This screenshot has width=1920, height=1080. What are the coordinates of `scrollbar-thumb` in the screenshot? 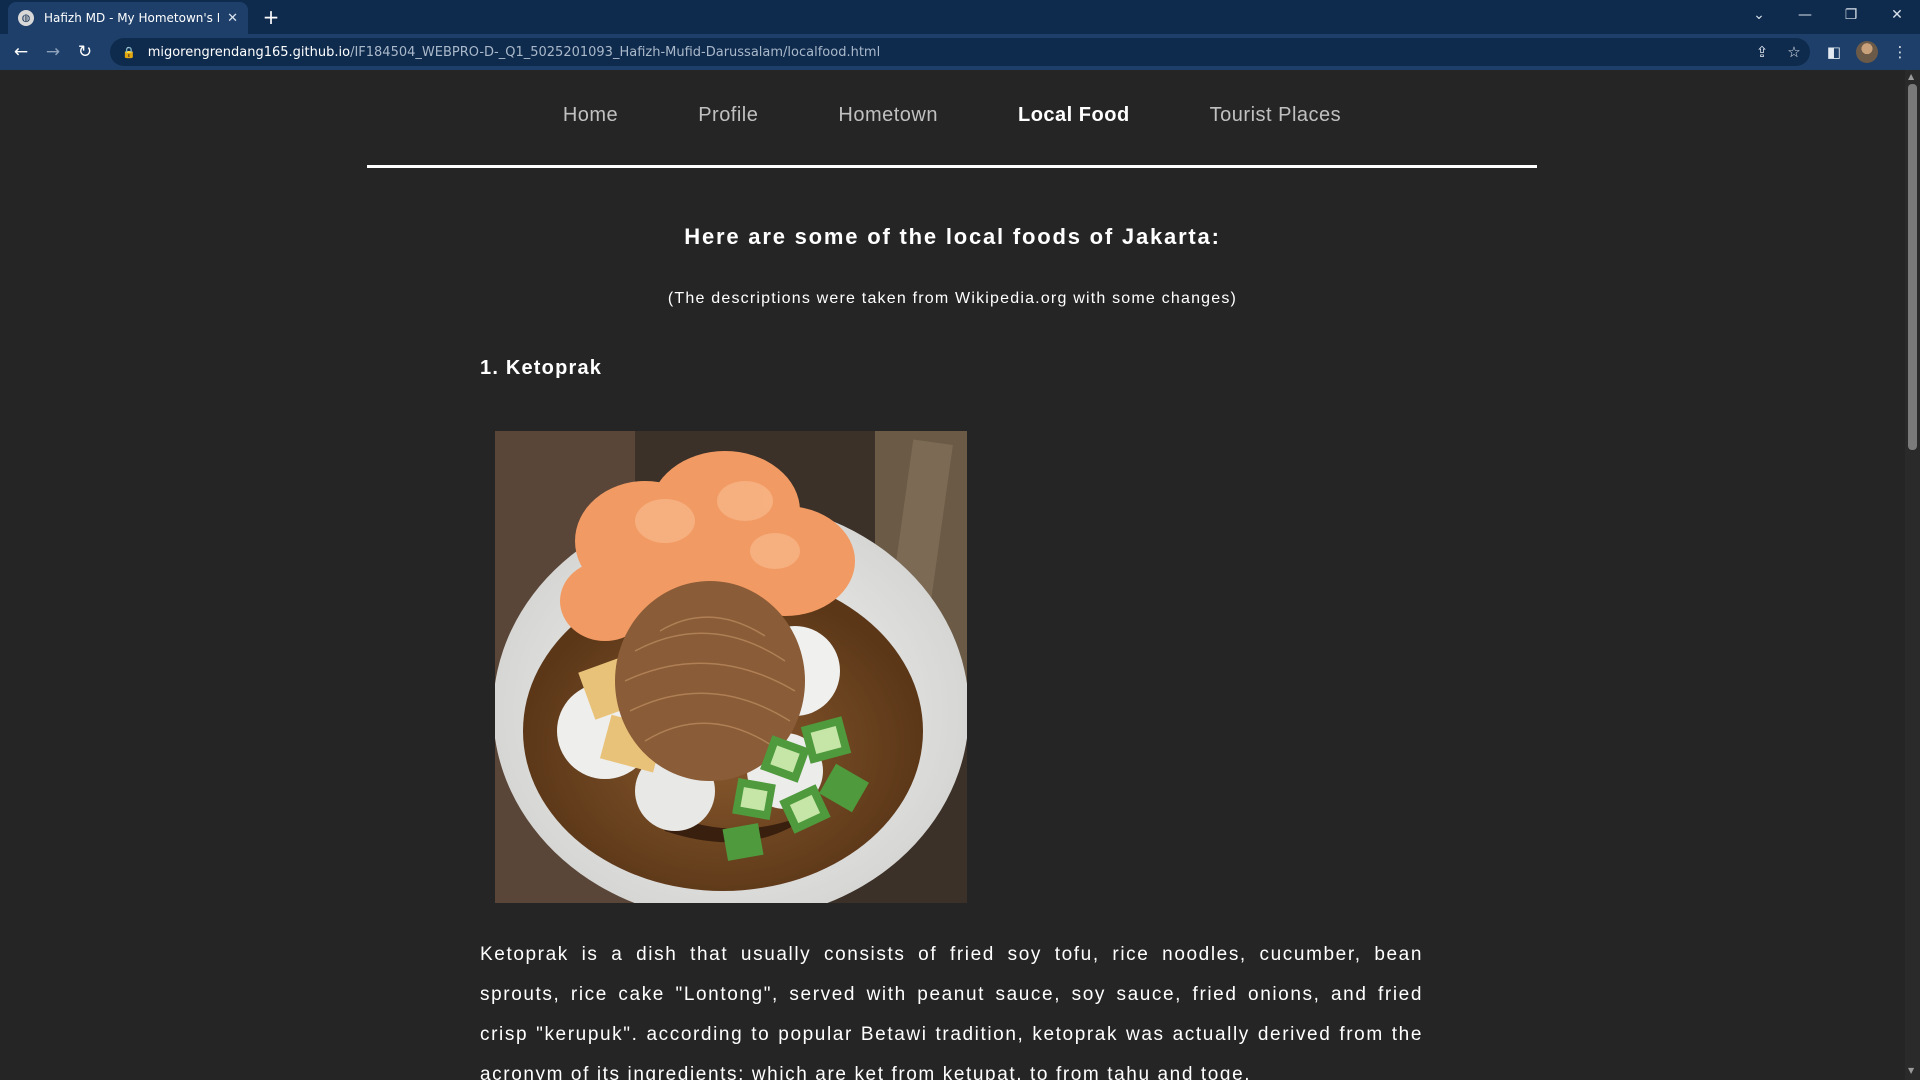 It's located at (1912, 267).